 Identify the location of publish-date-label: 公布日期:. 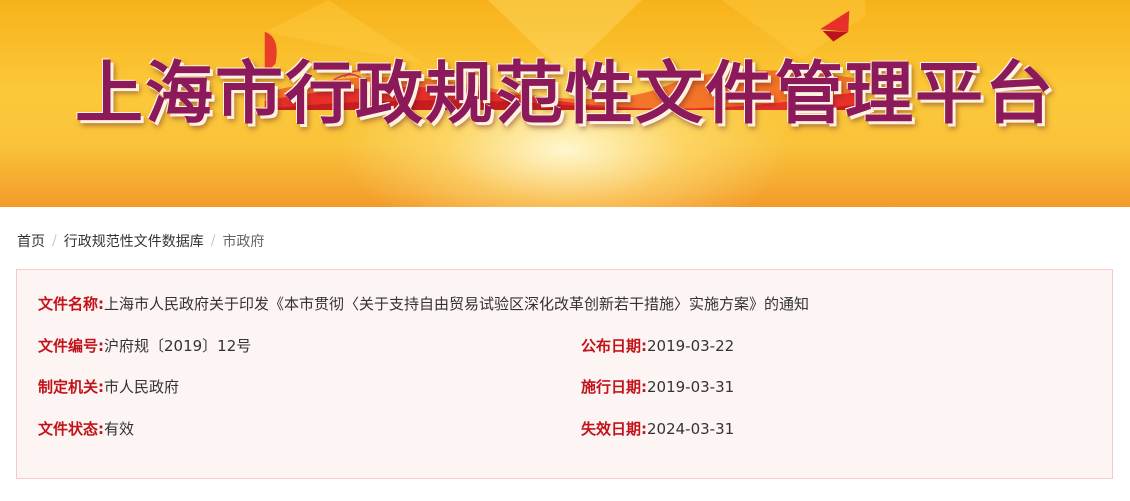
(614, 346).